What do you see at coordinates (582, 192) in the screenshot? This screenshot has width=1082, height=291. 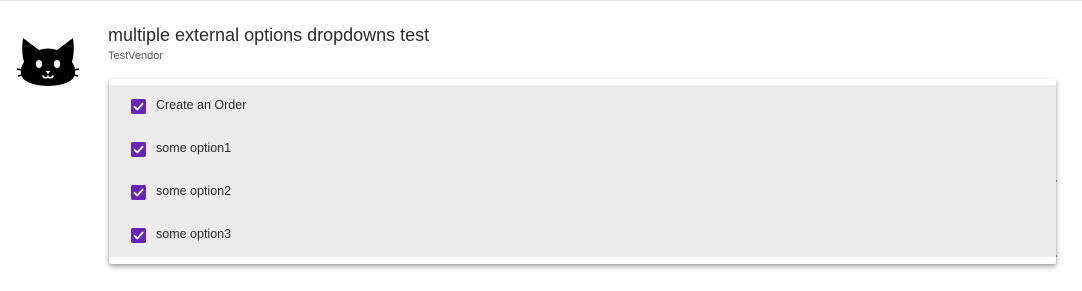 I see `option-some-option2: some option2` at bounding box center [582, 192].